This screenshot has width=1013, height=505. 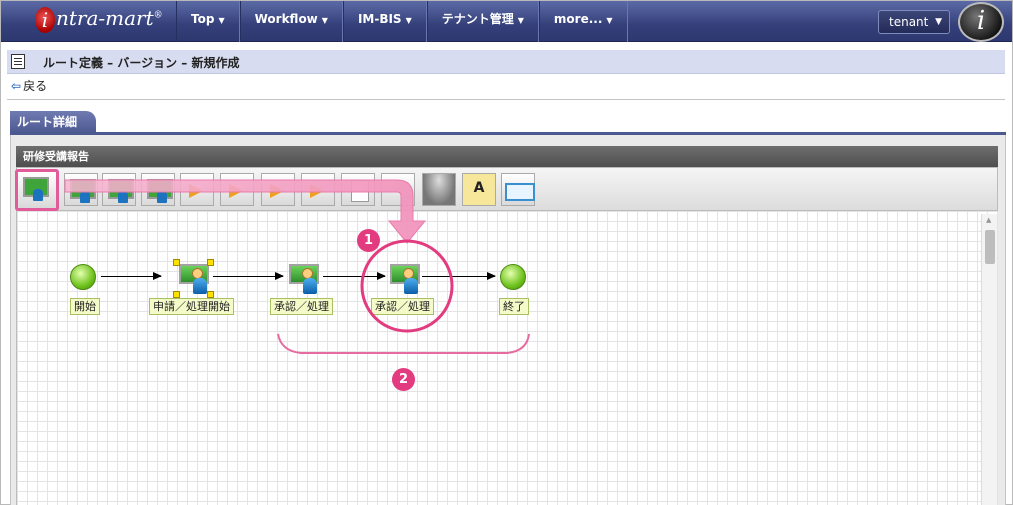 What do you see at coordinates (403, 379) in the screenshot?
I see `annotation-badge-2: 2` at bounding box center [403, 379].